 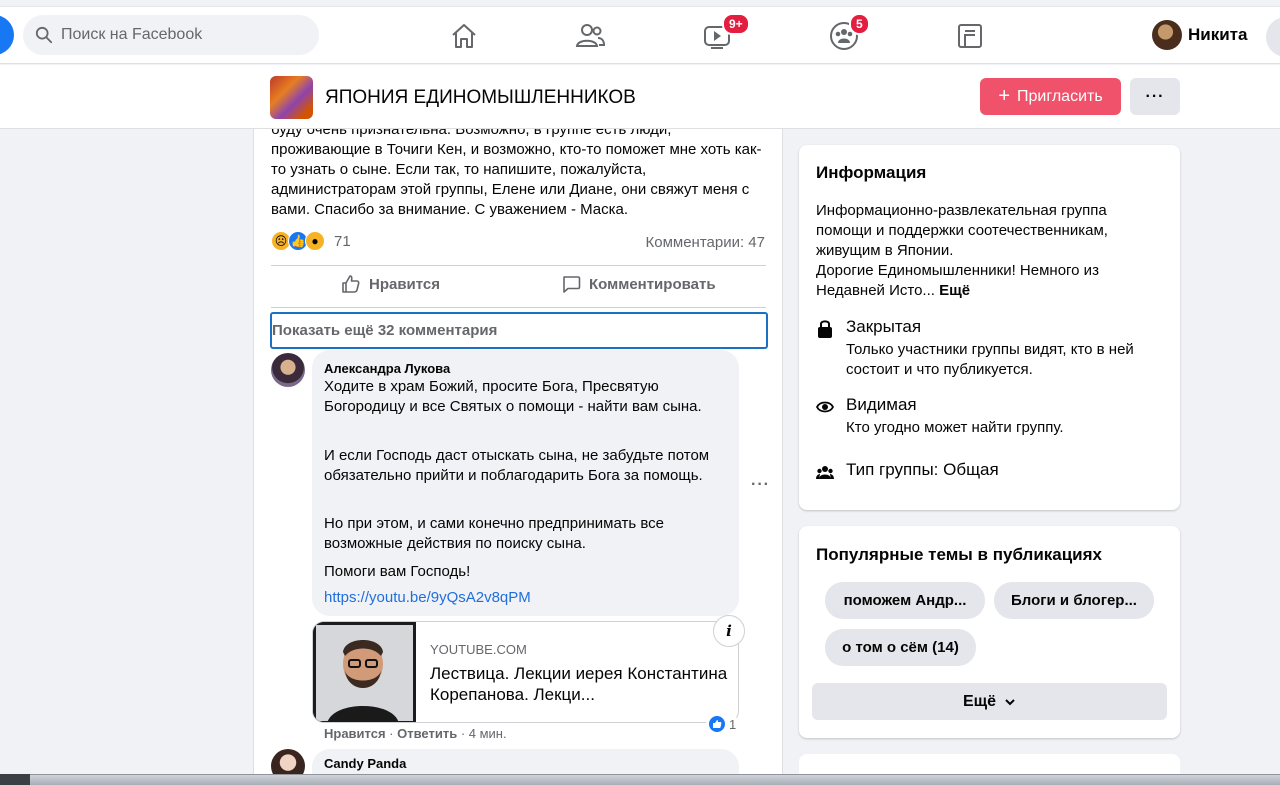 What do you see at coordinates (922, 469) in the screenshot?
I see `group-type: Тип группы: Общая` at bounding box center [922, 469].